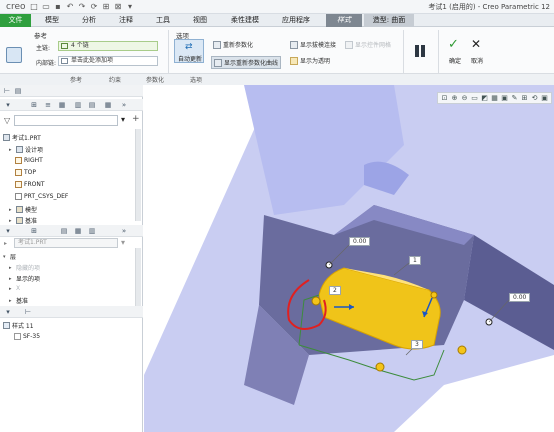 Image resolution: width=554 pixels, height=432 pixels. Describe the element at coordinates (474, 98) in the screenshot. I see `repaint-icon: ▭` at that location.